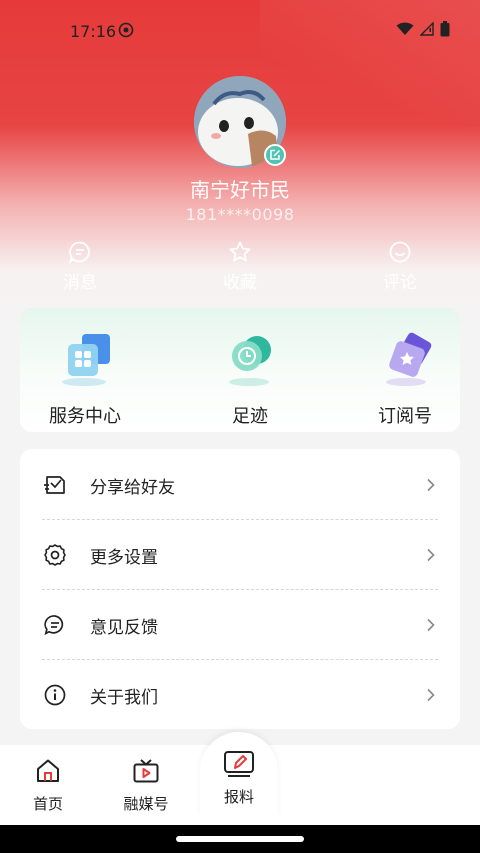 This screenshot has height=853, width=480. What do you see at coordinates (238, 797) in the screenshot?
I see `tab-label: 报料` at bounding box center [238, 797].